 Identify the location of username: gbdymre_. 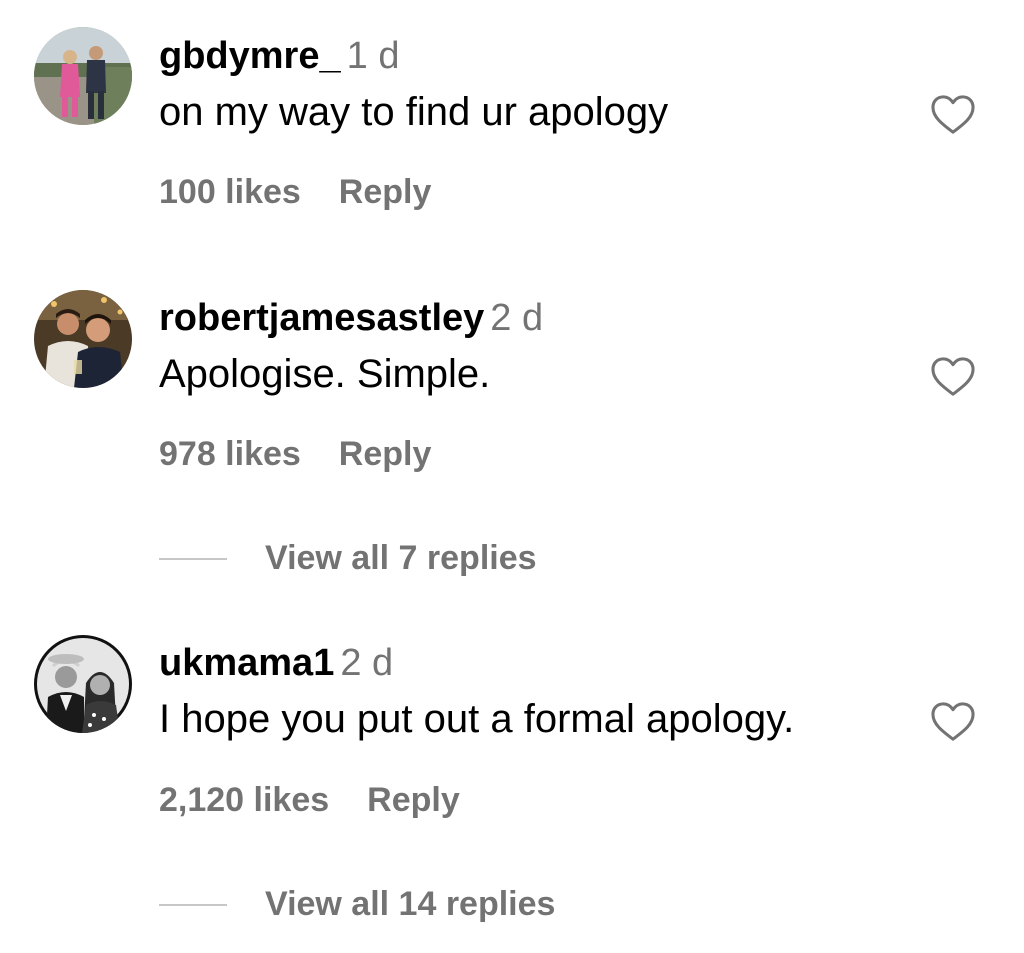
(250, 56).